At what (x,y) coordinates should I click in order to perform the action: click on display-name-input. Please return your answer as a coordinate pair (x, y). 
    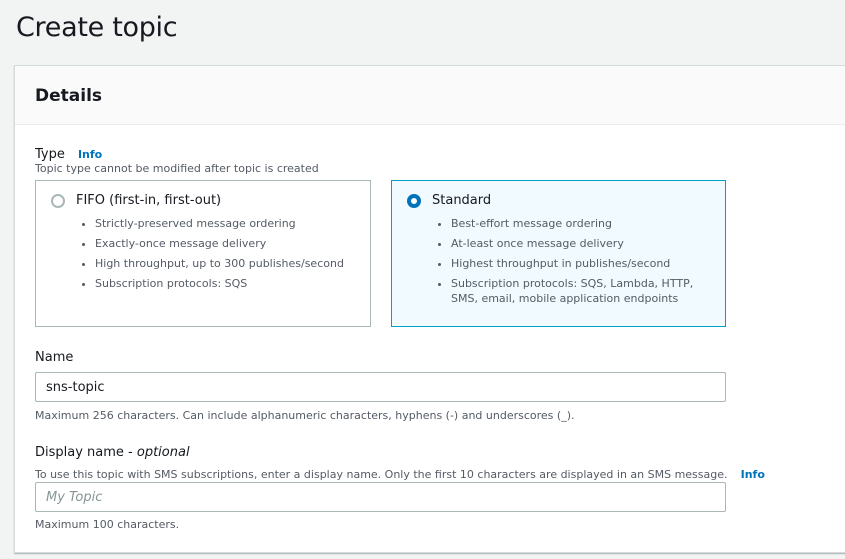
    Looking at the image, I should click on (380, 497).